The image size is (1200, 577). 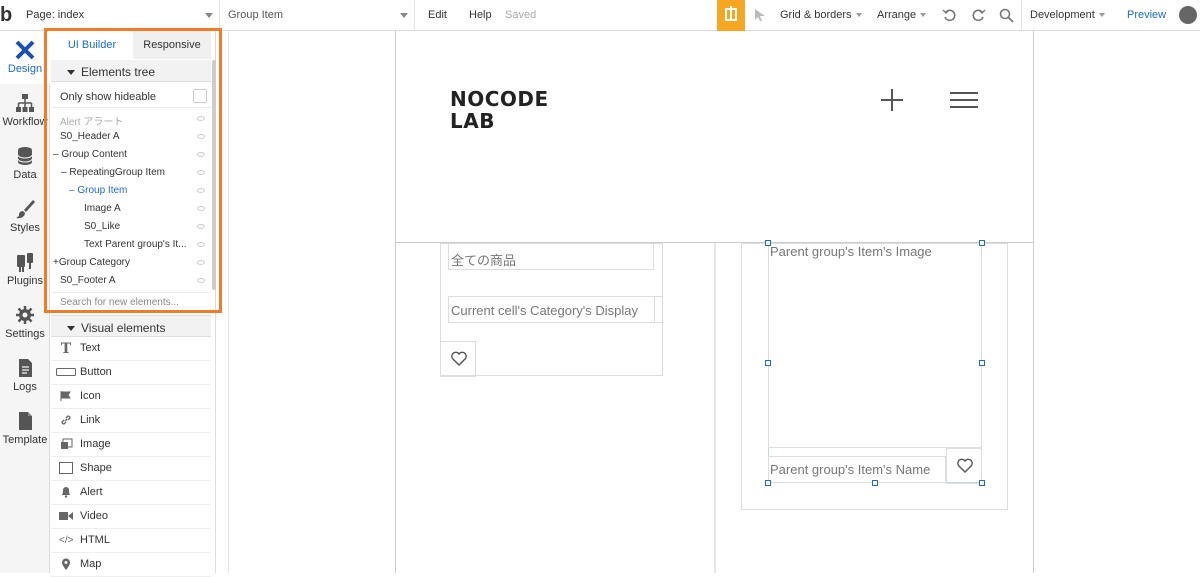 I want to click on tab-ui-builder: UI Builder, so click(x=92, y=45).